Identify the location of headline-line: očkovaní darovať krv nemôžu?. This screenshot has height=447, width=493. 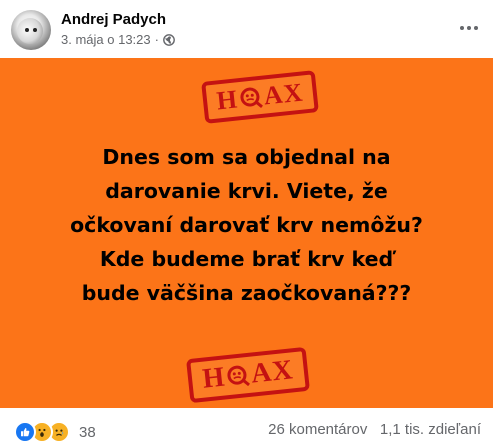
(246, 225).